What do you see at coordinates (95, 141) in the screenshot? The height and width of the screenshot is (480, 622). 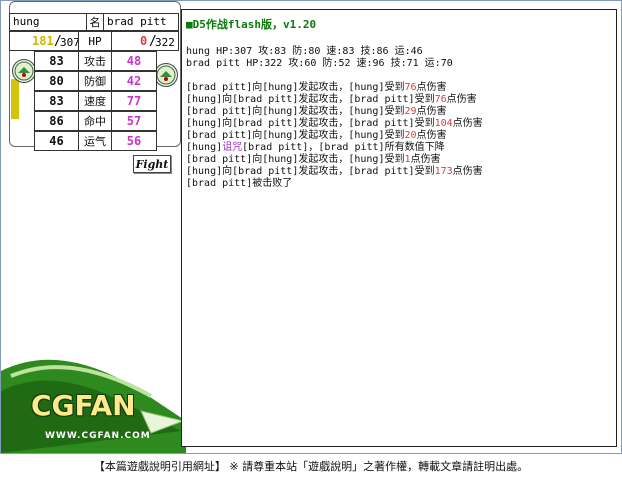 I see `stat-label-luck: 运气` at bounding box center [95, 141].